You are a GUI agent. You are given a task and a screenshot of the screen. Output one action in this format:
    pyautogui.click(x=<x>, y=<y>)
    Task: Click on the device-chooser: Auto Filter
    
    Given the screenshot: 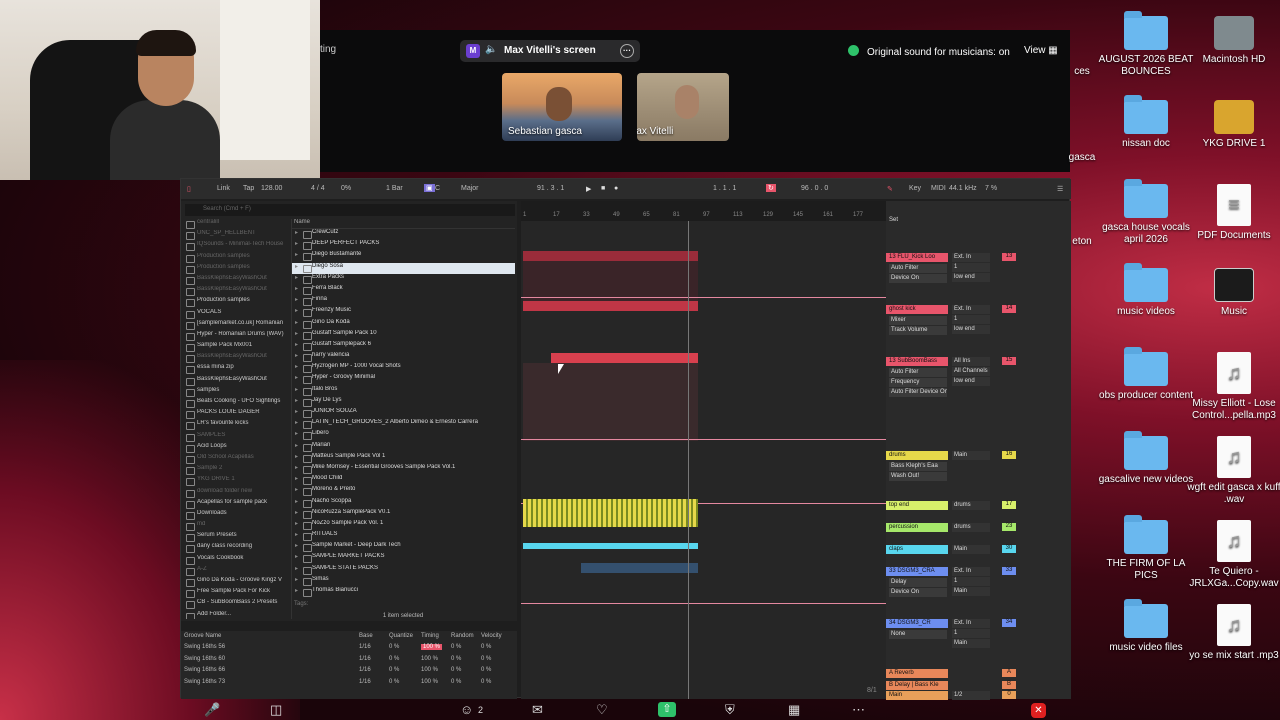 What is the action you would take?
    pyautogui.click(x=918, y=372)
    